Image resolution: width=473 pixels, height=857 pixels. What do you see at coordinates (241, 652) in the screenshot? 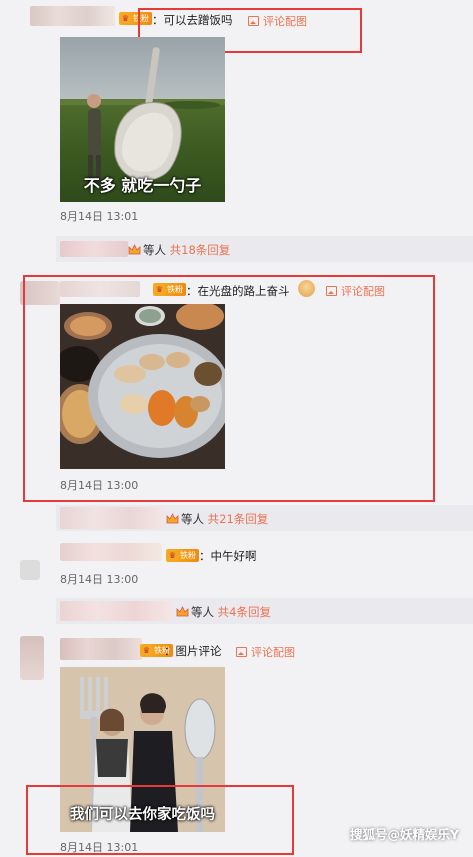
I see `image-icon` at bounding box center [241, 652].